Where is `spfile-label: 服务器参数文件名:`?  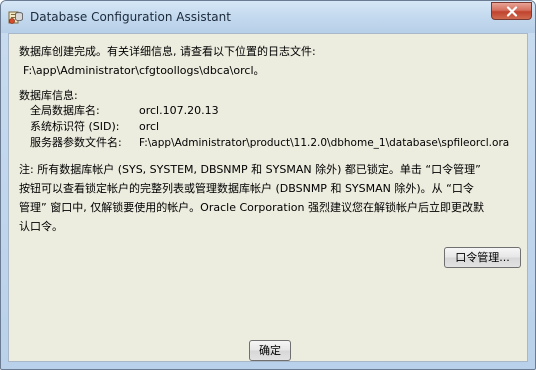 spfile-label: 服务器参数文件名: is located at coordinates (76, 142).